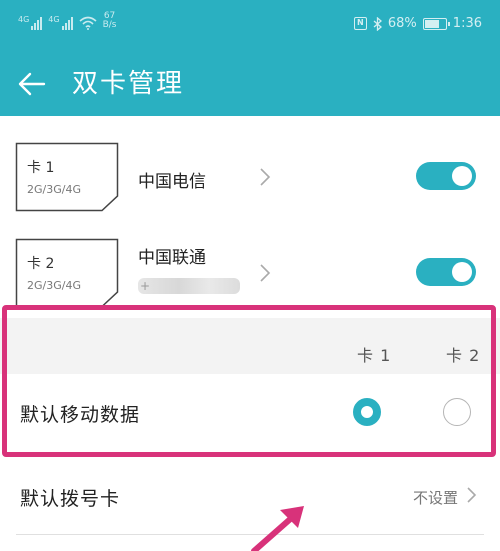 The height and width of the screenshot is (551, 500). What do you see at coordinates (250, 534) in the screenshot?
I see `divider` at bounding box center [250, 534].